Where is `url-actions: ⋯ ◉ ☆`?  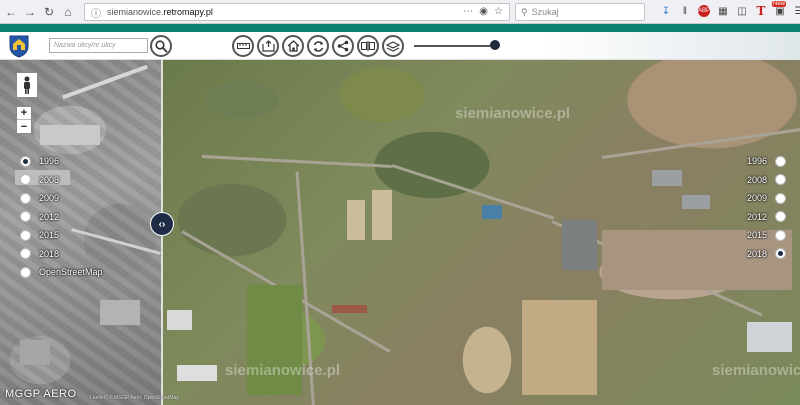 url-actions: ⋯ ◉ ☆ is located at coordinates (483, 11).